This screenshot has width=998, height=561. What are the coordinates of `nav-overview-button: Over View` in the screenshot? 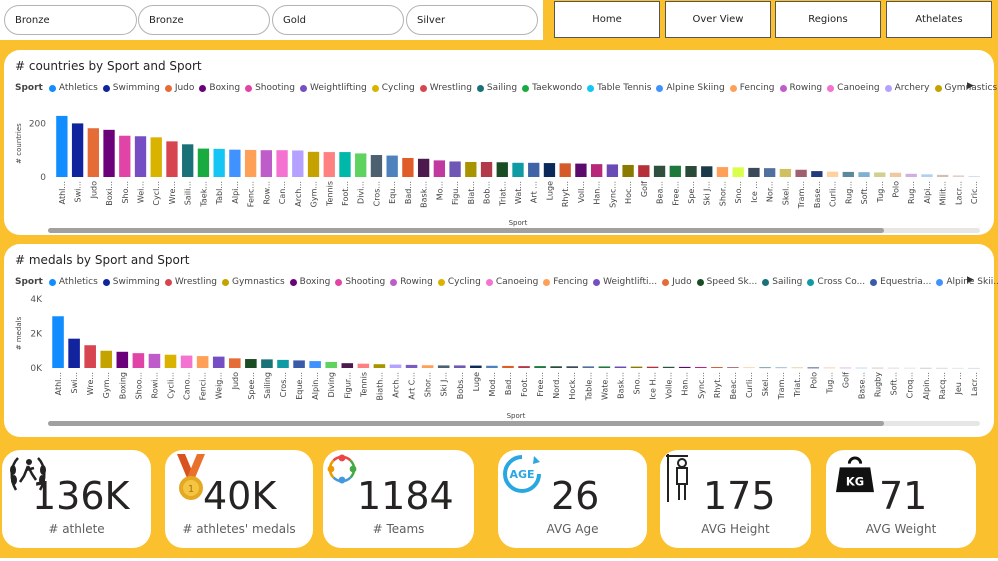 It's located at (718, 19).